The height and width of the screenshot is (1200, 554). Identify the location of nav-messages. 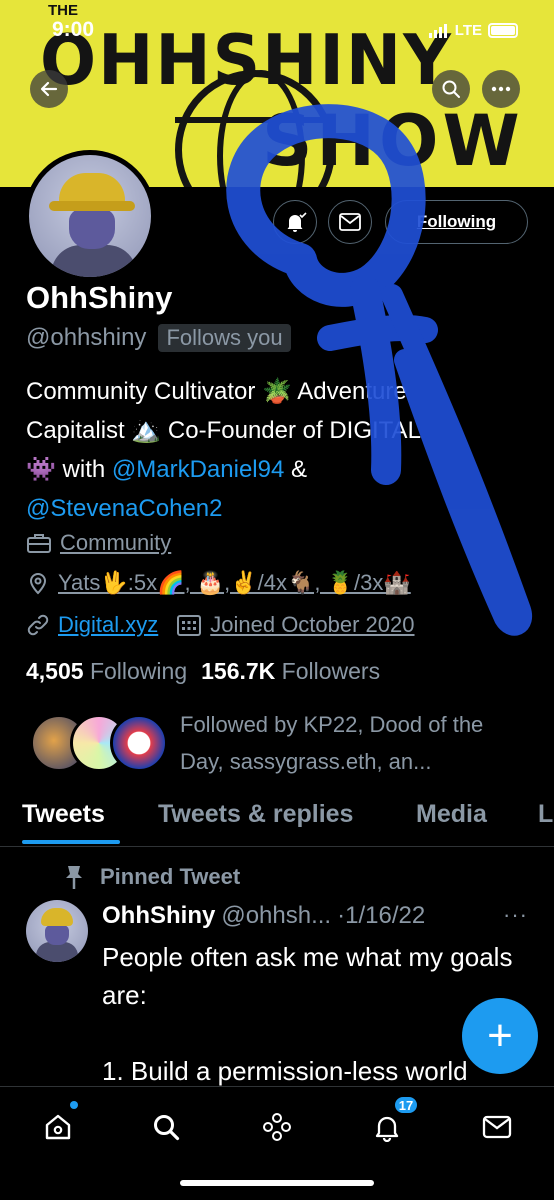
(497, 1127).